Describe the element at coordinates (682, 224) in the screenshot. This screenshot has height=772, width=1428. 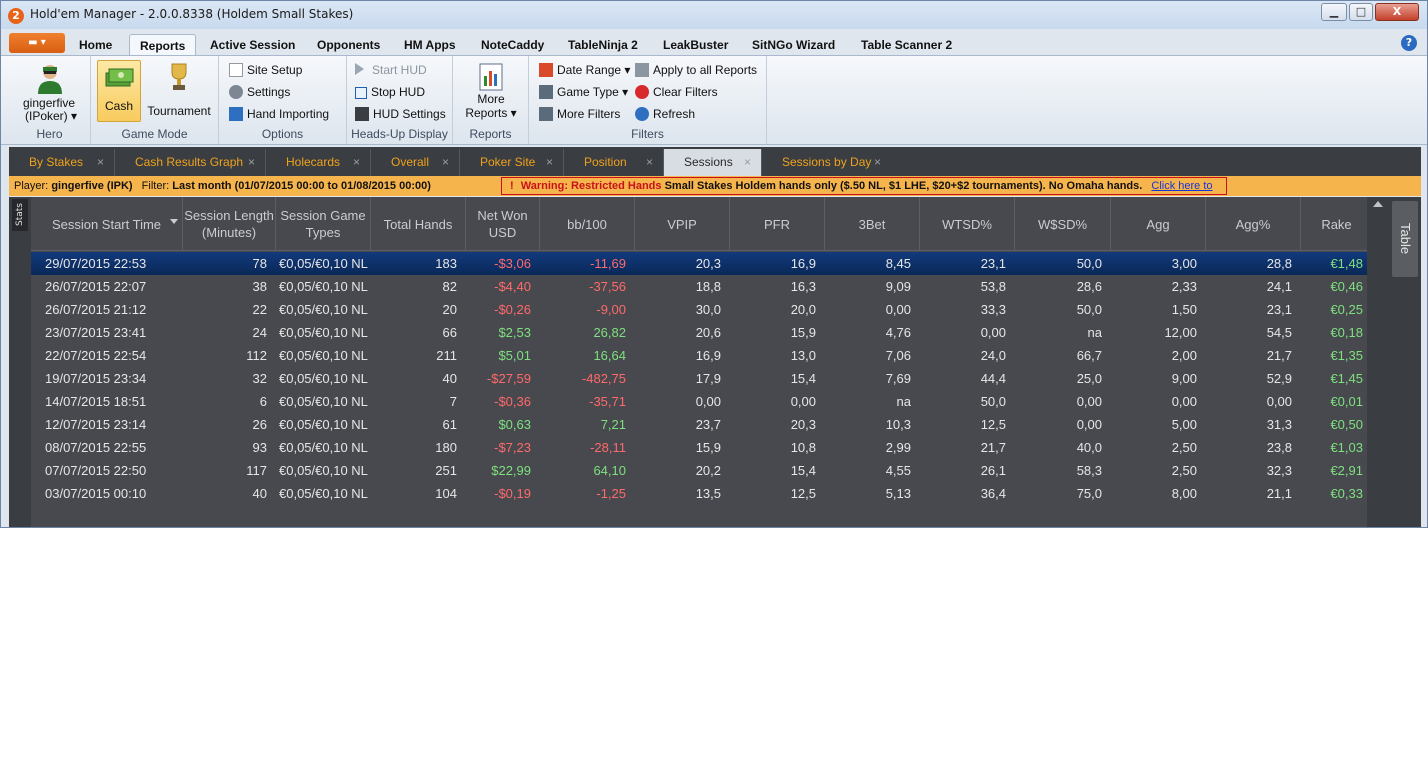
I see `column-header: VPIP` at that location.